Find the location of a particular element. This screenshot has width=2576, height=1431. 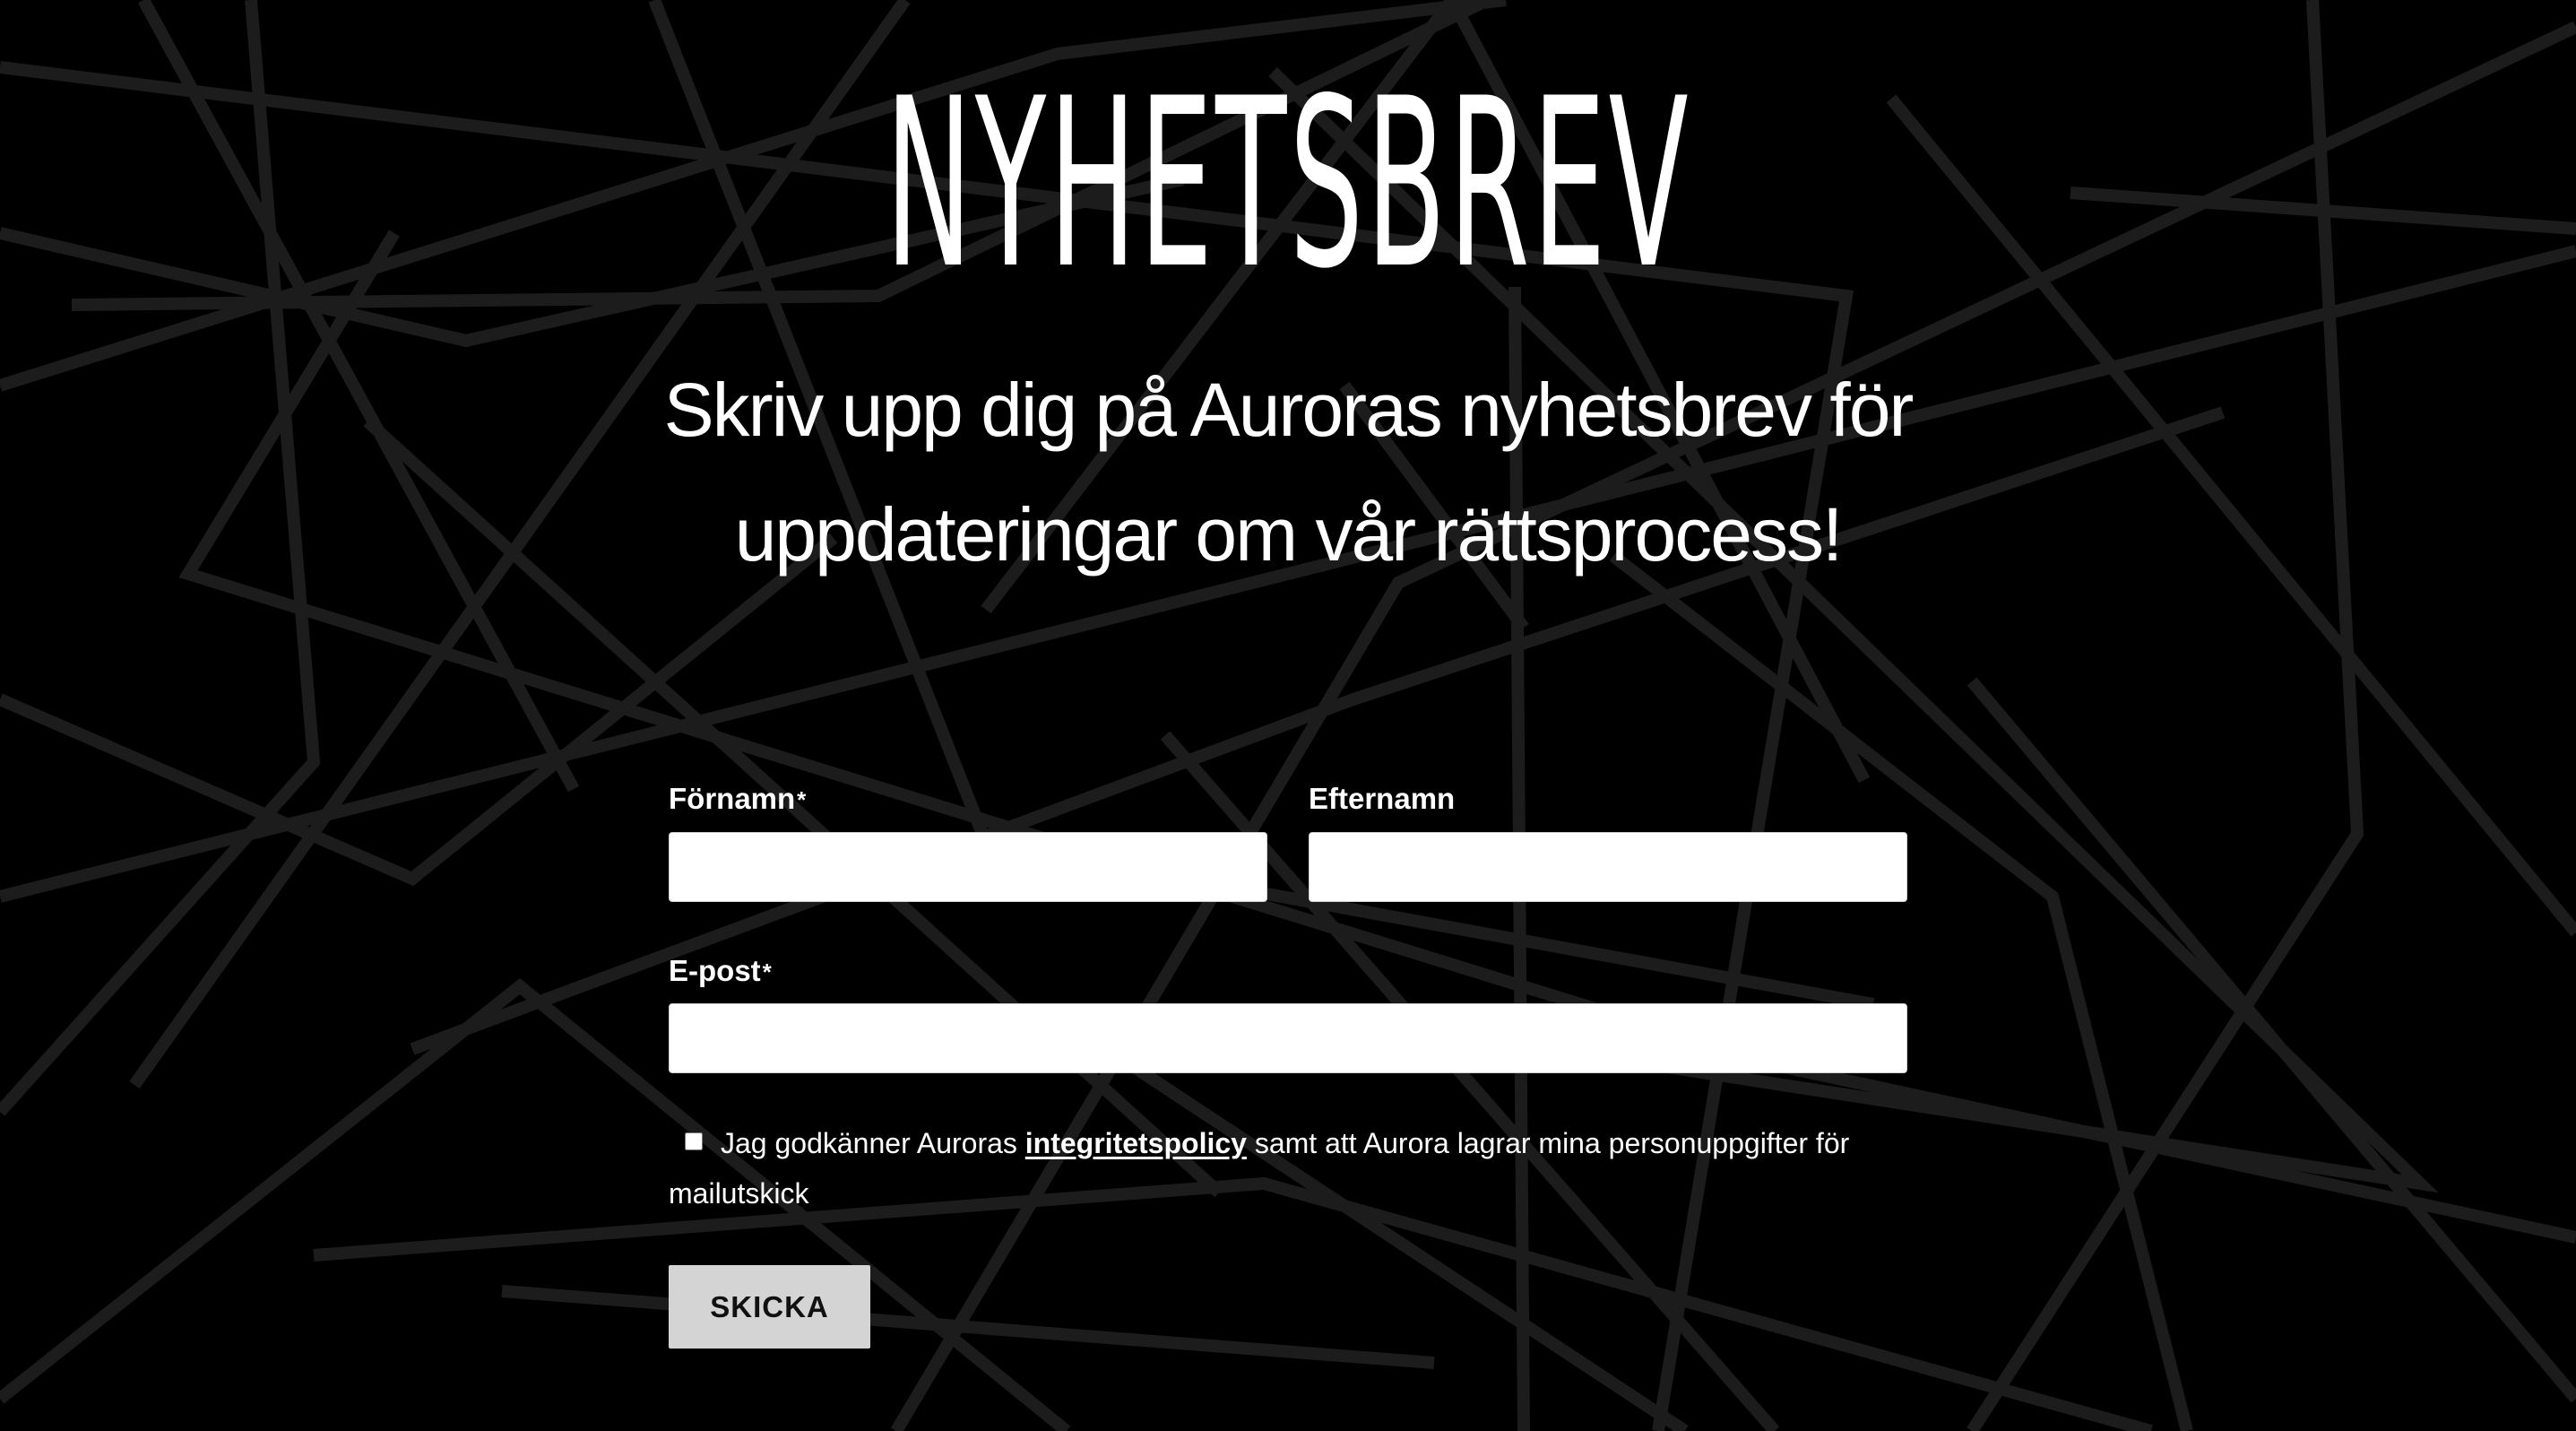

privacy-policy-link: integritetspolicy is located at coordinates (1136, 1143).